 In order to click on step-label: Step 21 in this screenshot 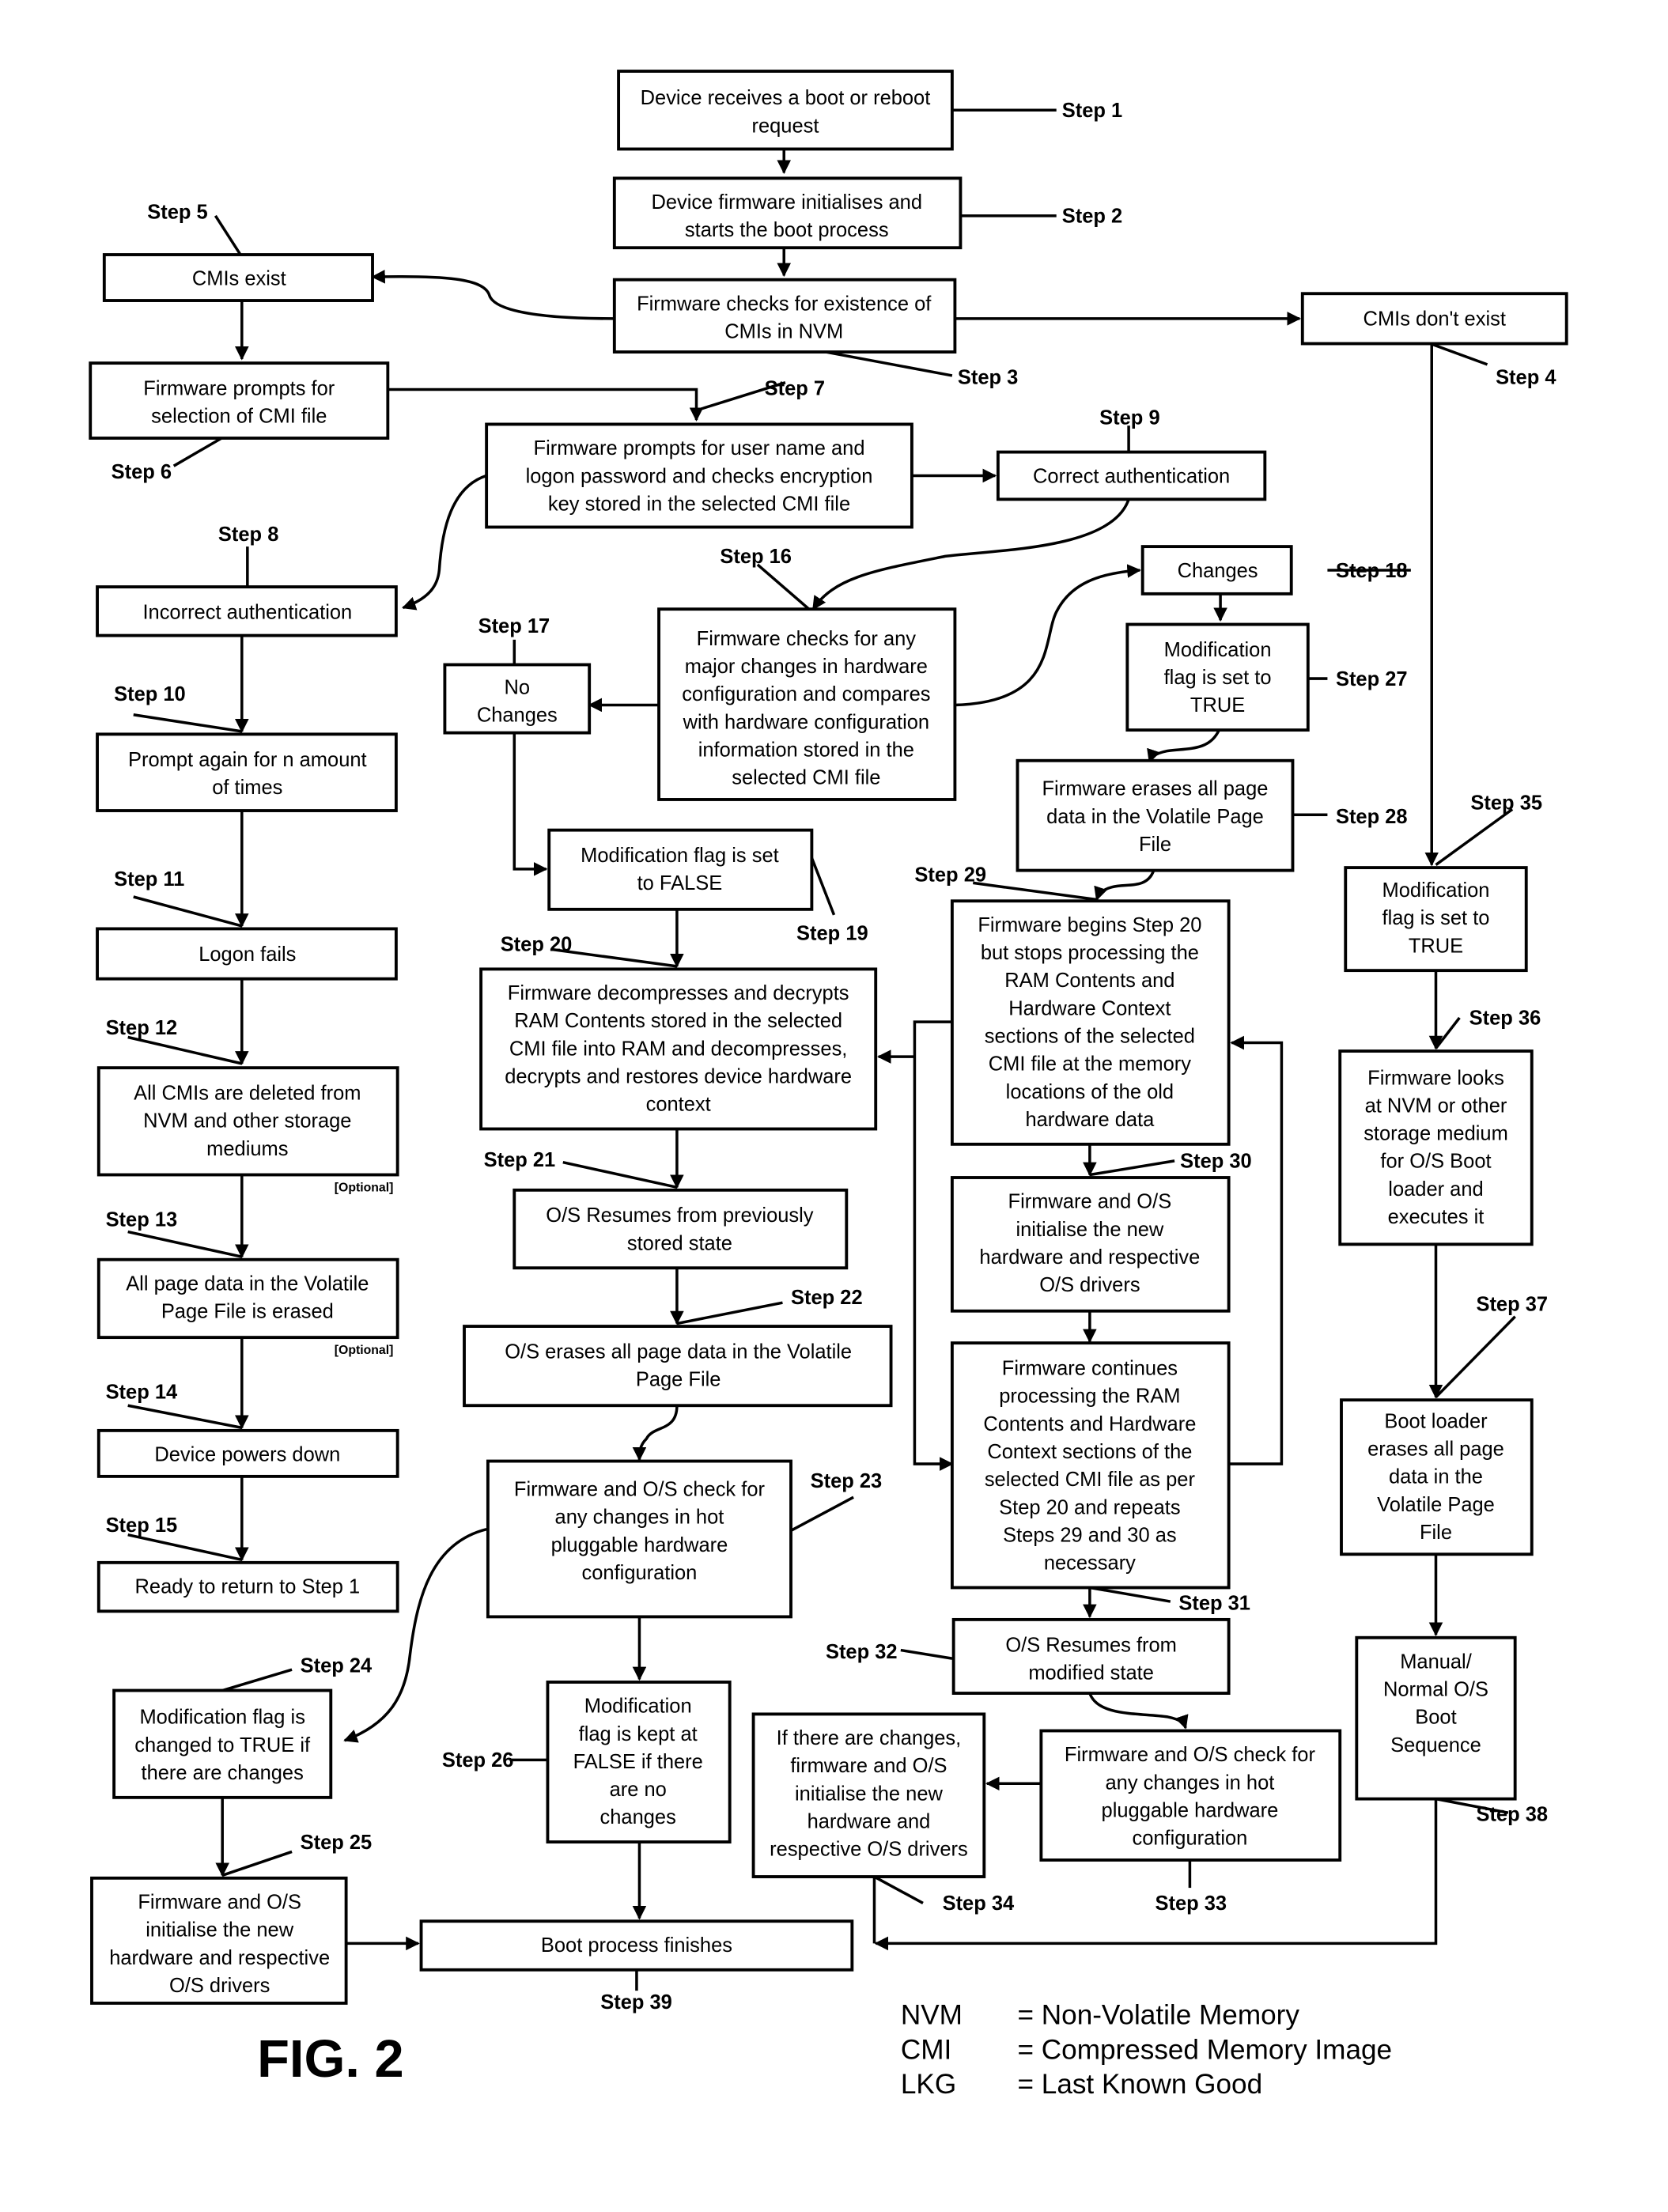, I will do `click(520, 1160)`.